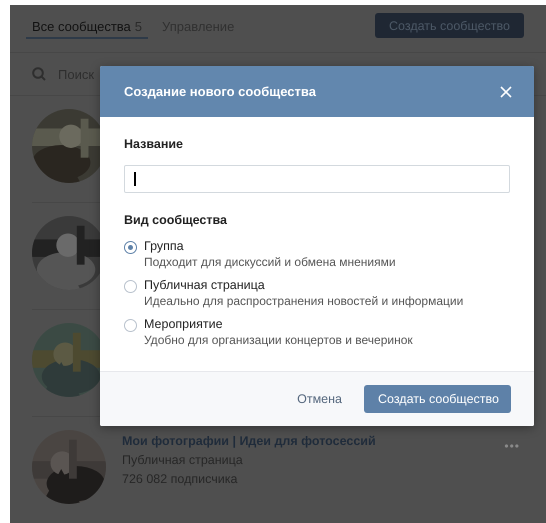  I want to click on name-field, so click(317, 179).